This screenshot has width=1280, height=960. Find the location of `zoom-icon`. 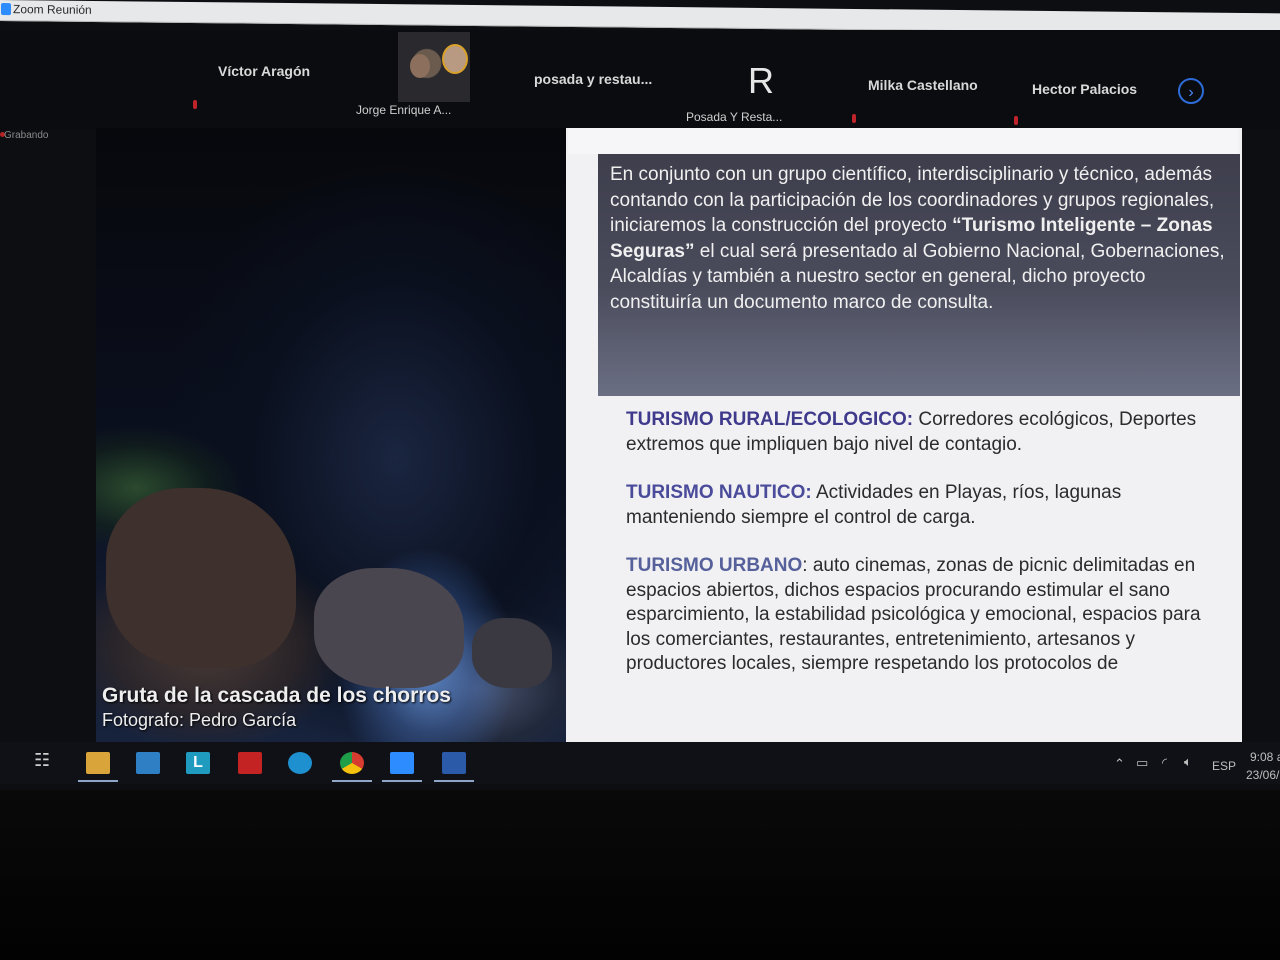

zoom-icon is located at coordinates (402, 763).